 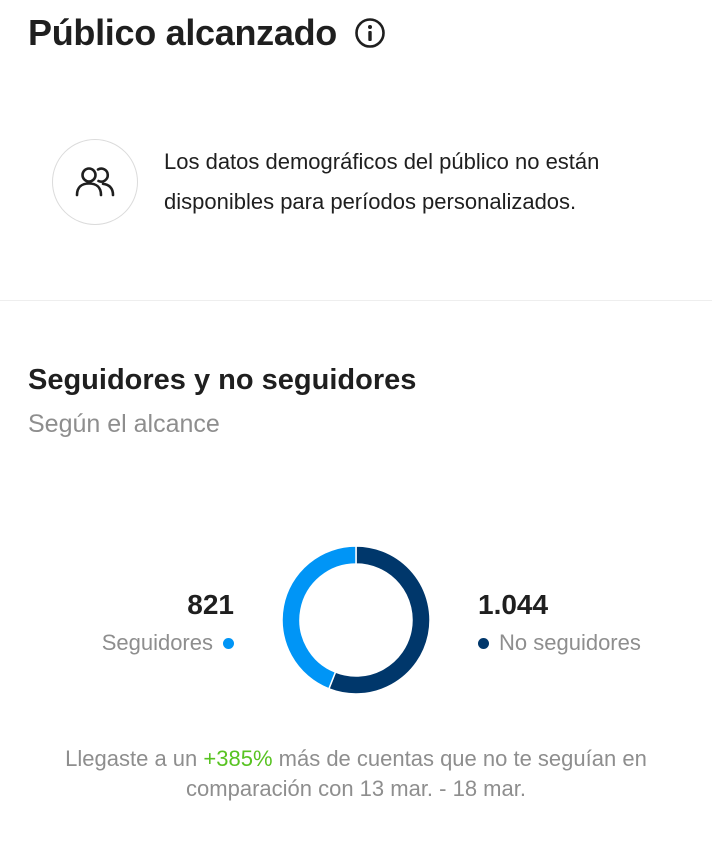 What do you see at coordinates (210, 604) in the screenshot?
I see `followers-count: 821` at bounding box center [210, 604].